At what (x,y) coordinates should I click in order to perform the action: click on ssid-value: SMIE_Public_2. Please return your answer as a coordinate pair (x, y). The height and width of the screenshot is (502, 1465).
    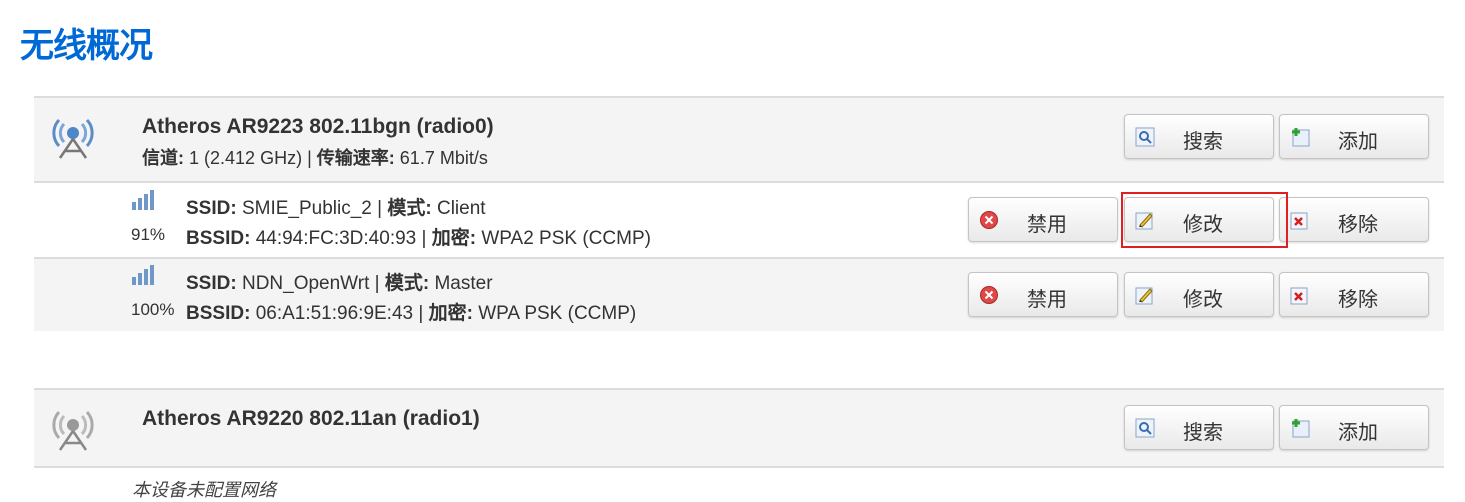
    Looking at the image, I should click on (306, 208).